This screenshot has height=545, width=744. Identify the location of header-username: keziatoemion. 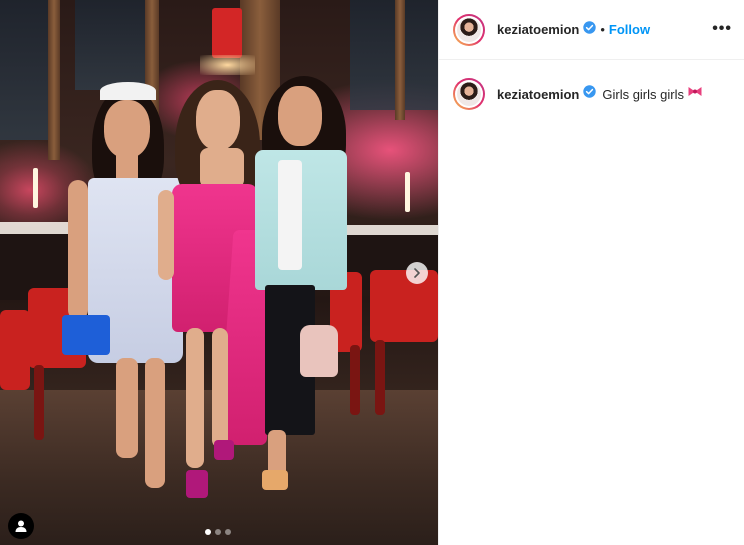
(538, 29).